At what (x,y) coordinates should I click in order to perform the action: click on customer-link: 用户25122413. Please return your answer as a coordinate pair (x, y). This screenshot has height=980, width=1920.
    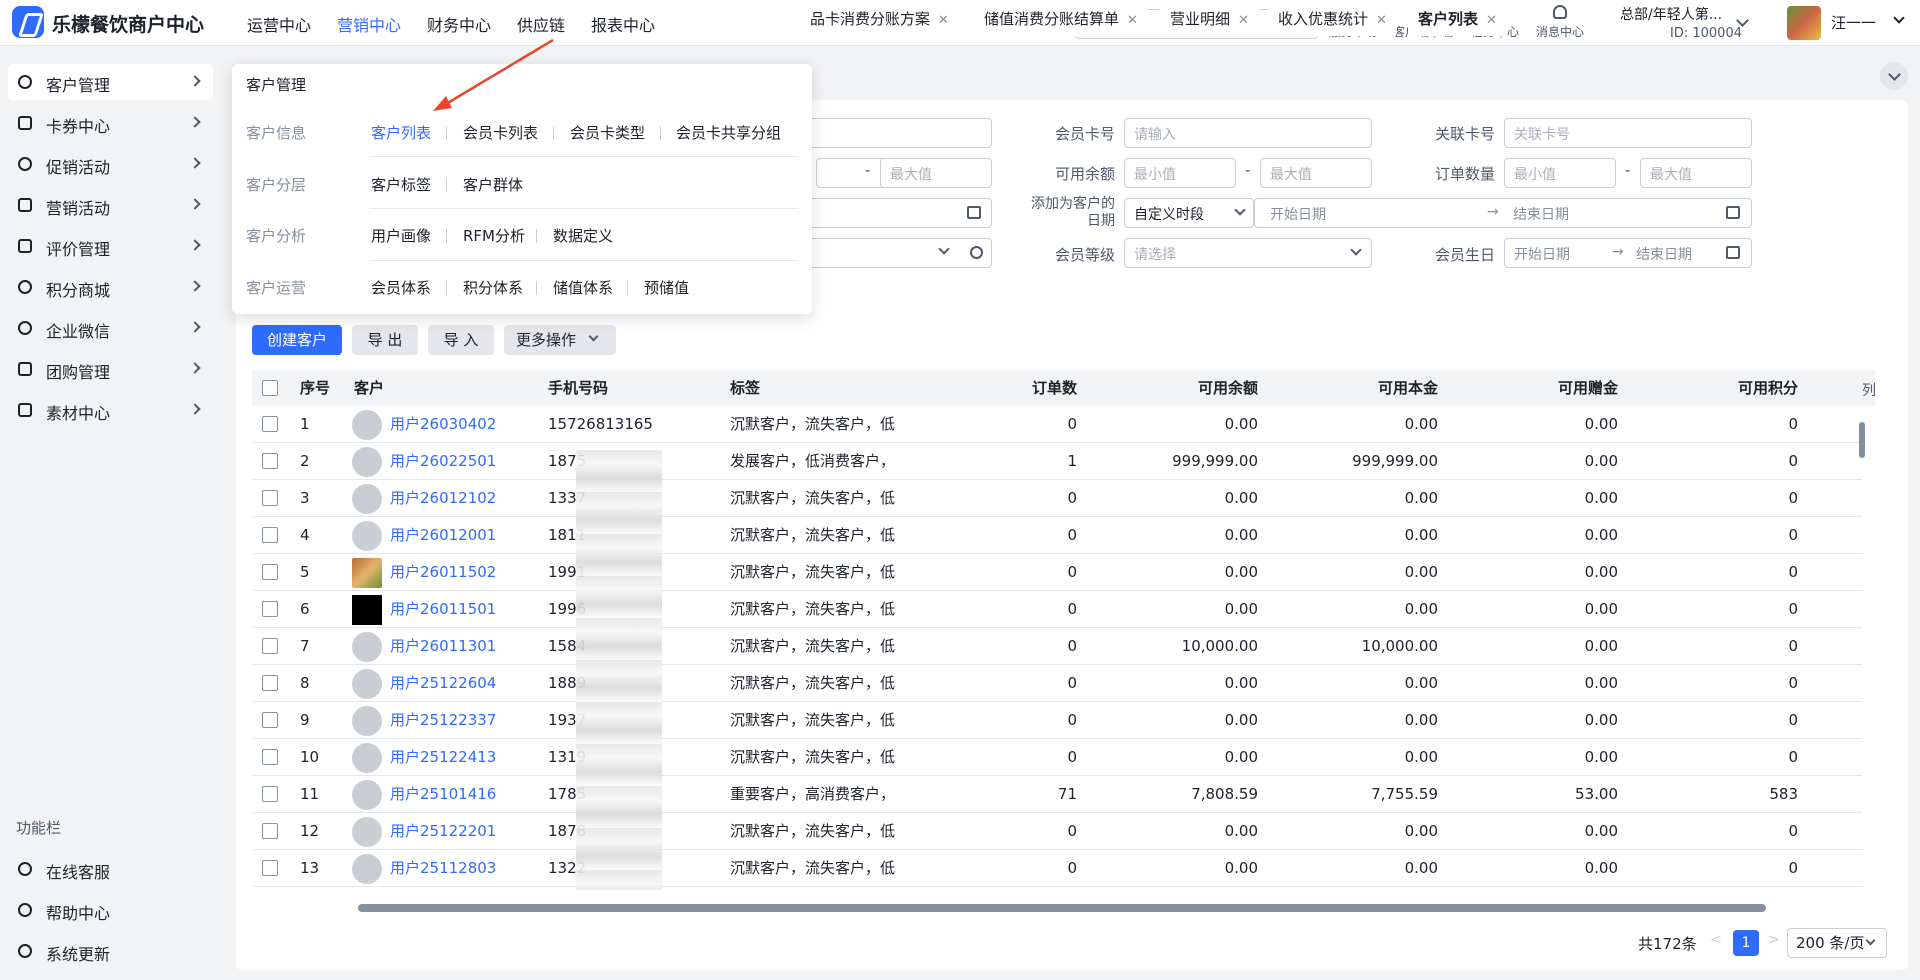
    Looking at the image, I should click on (465, 757).